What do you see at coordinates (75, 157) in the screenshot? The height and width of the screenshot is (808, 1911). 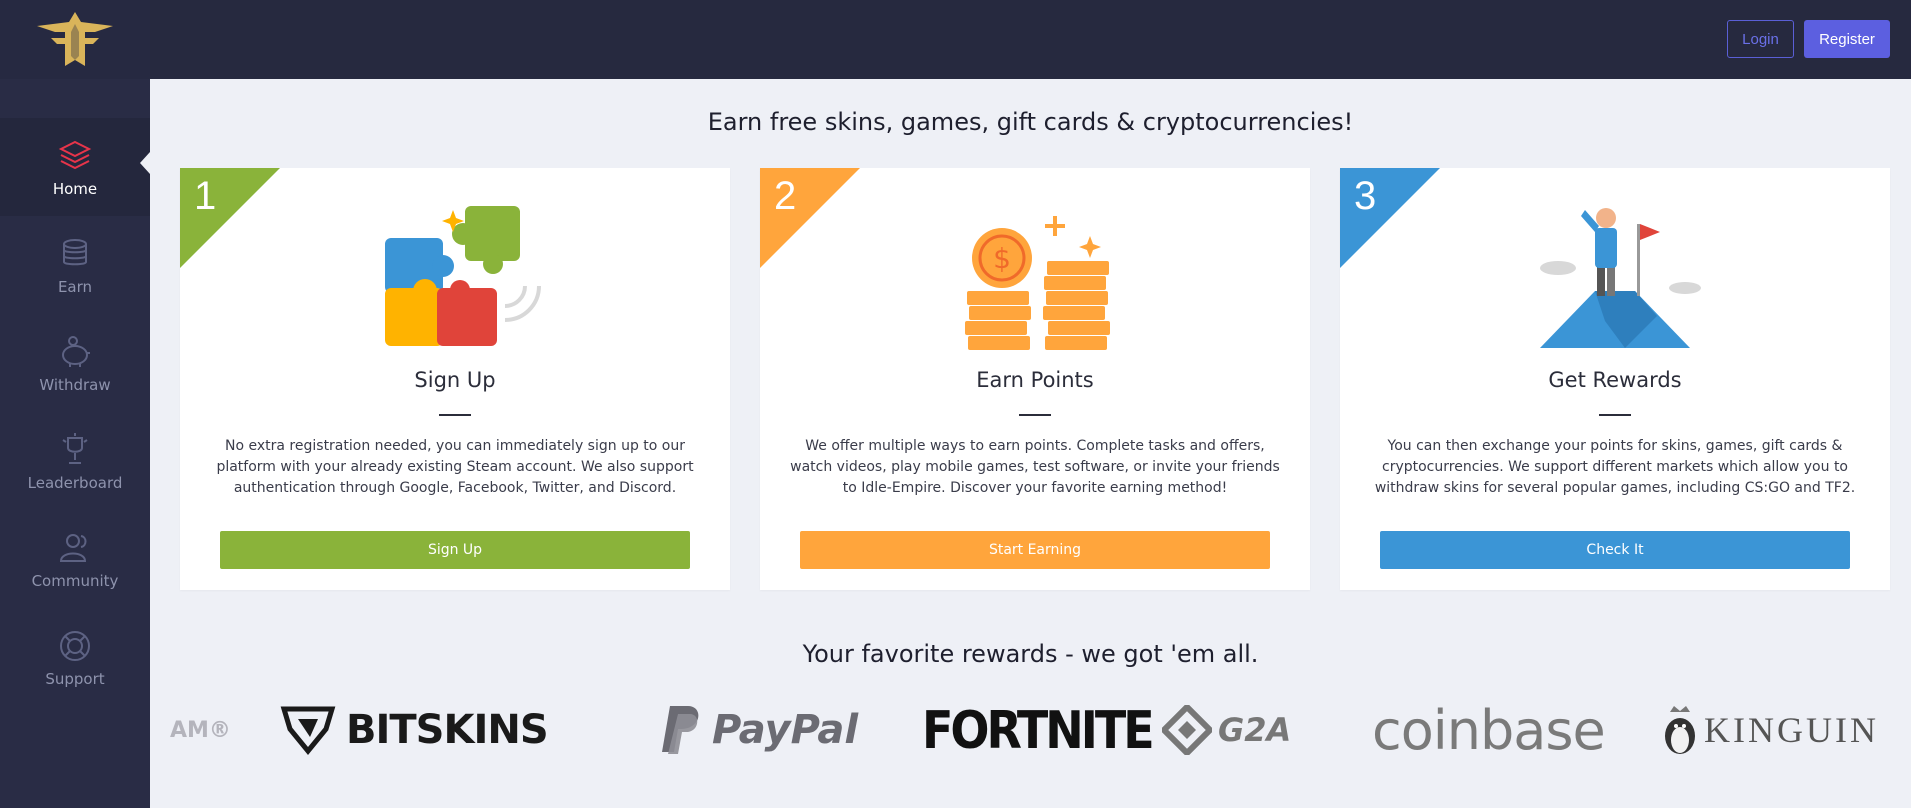 I see `layers-icon` at bounding box center [75, 157].